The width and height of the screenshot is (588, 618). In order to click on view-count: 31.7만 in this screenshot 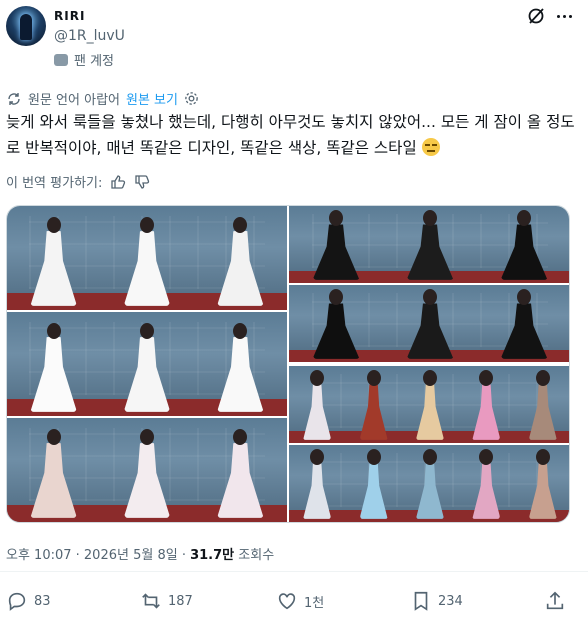, I will do `click(212, 555)`.